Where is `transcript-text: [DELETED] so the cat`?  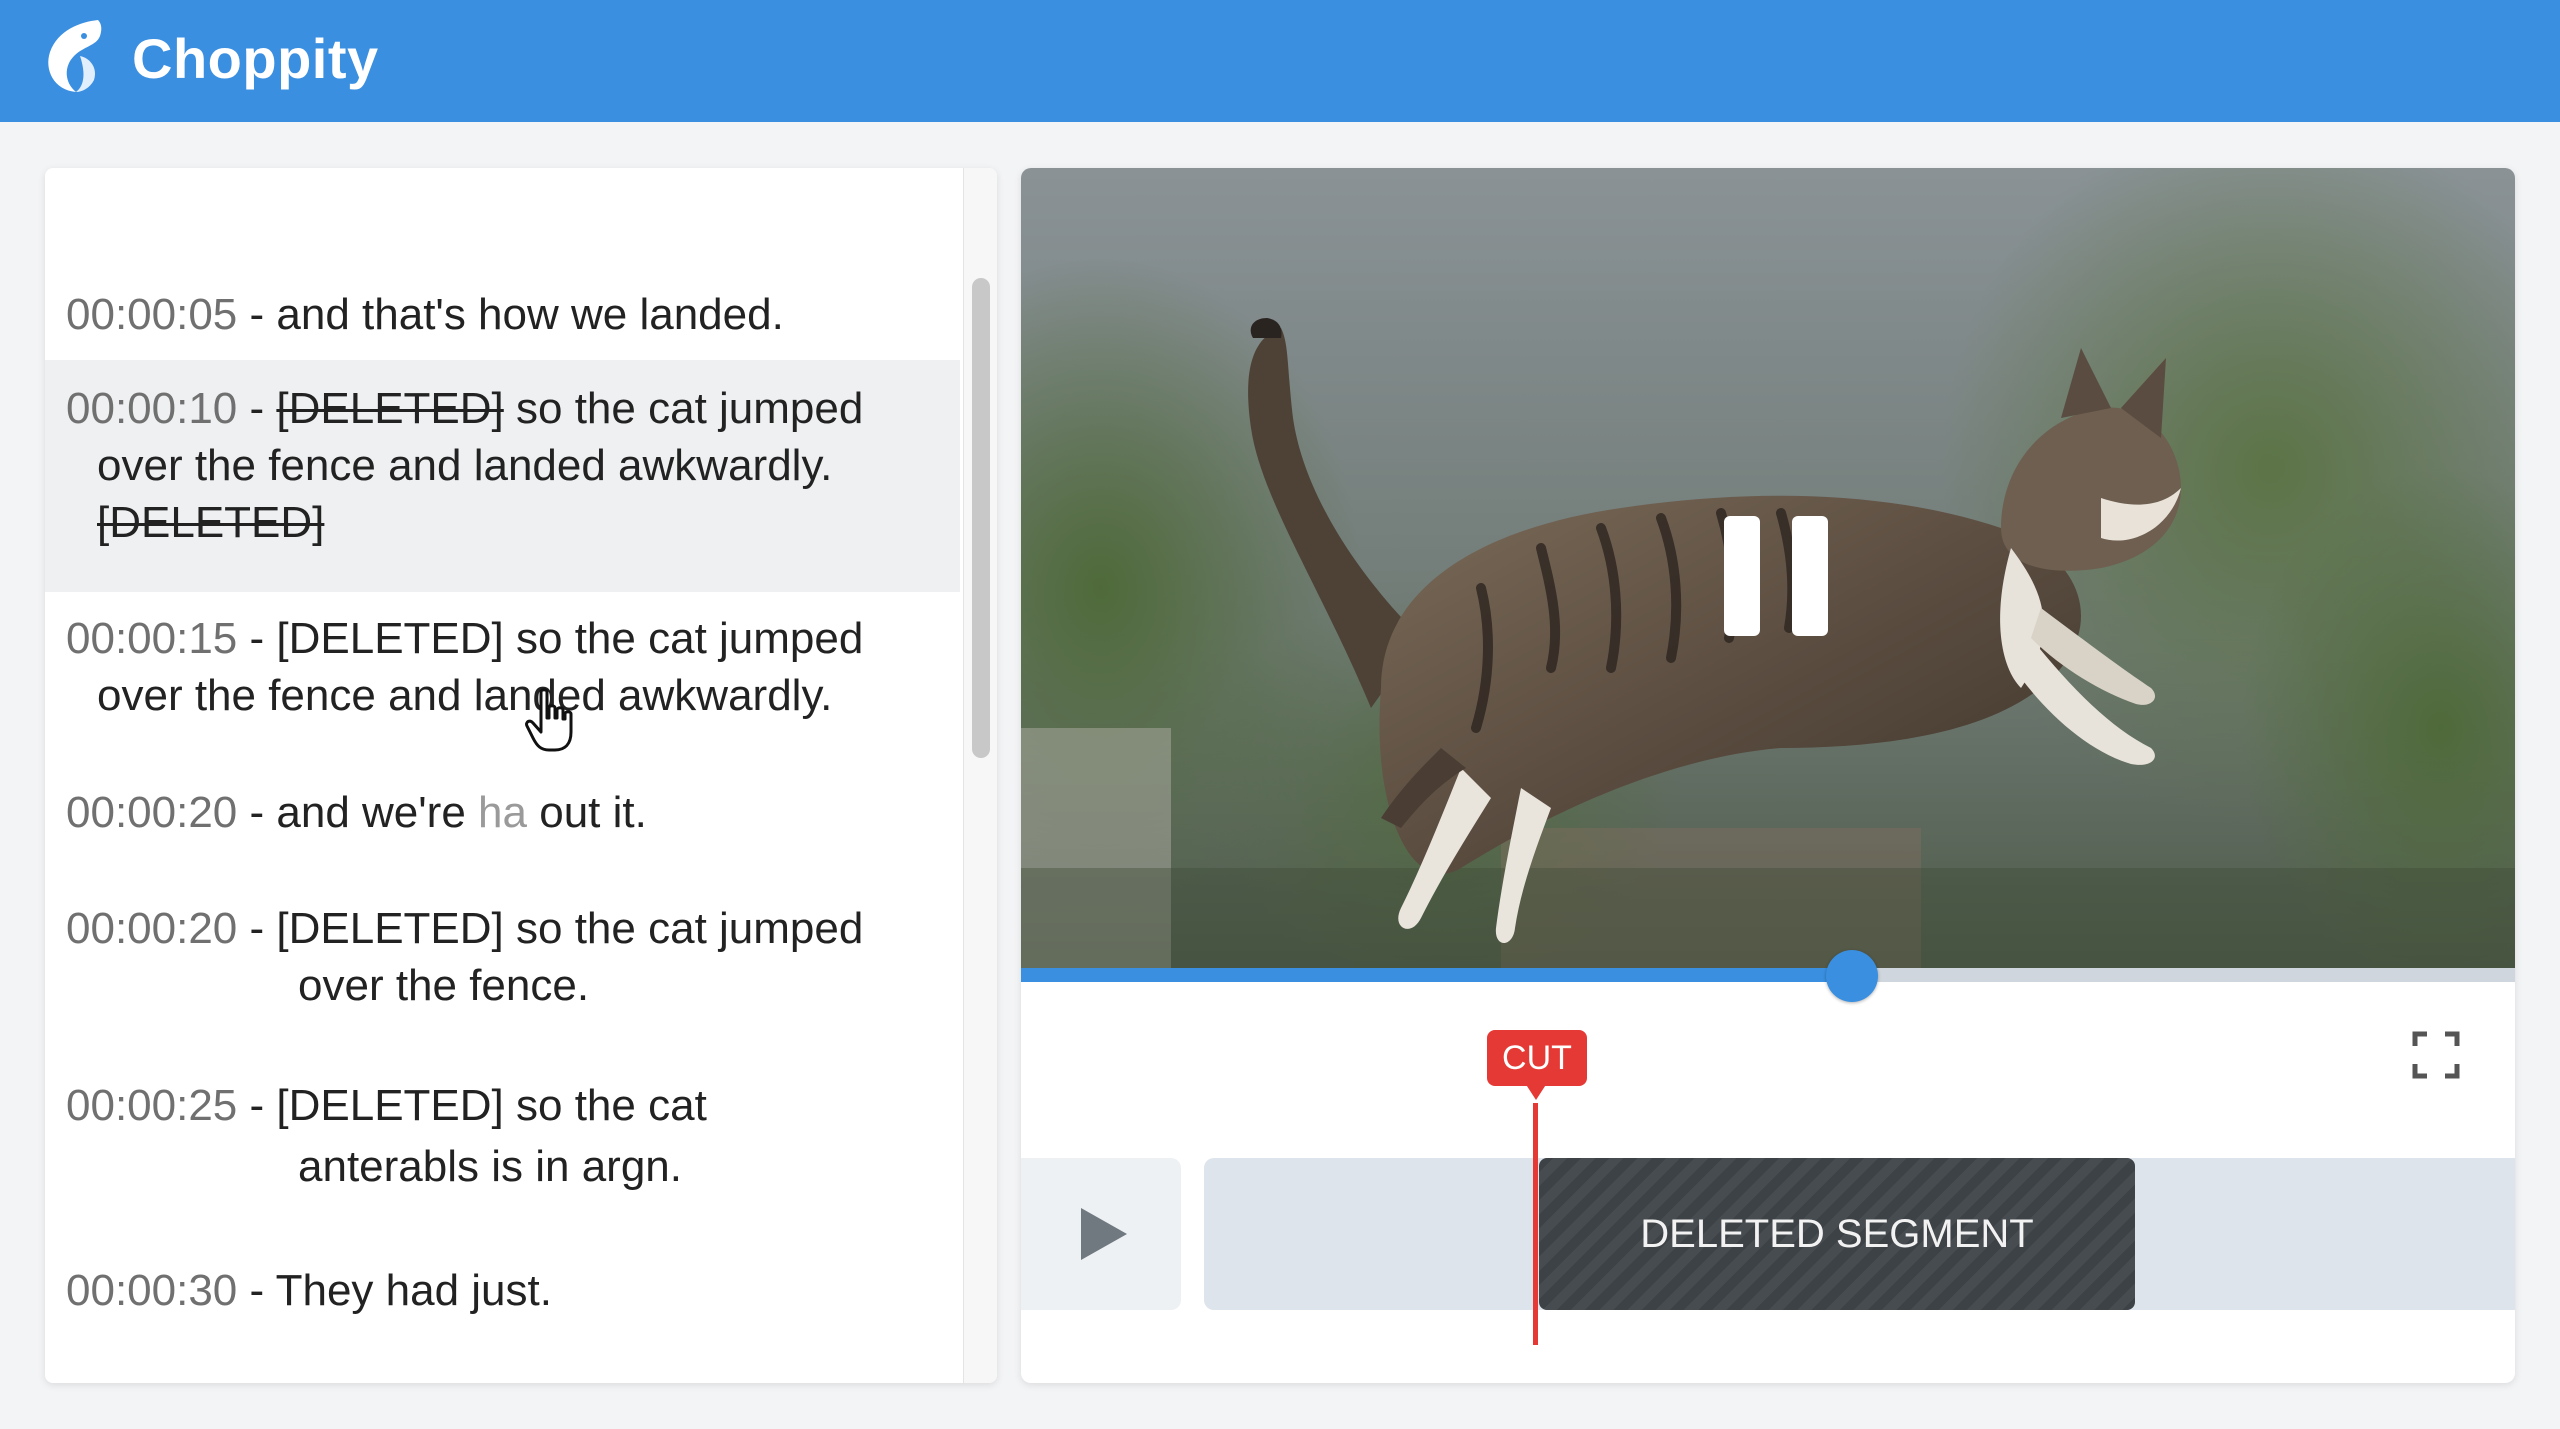 transcript-text: [DELETED] so the cat is located at coordinates (491, 1105).